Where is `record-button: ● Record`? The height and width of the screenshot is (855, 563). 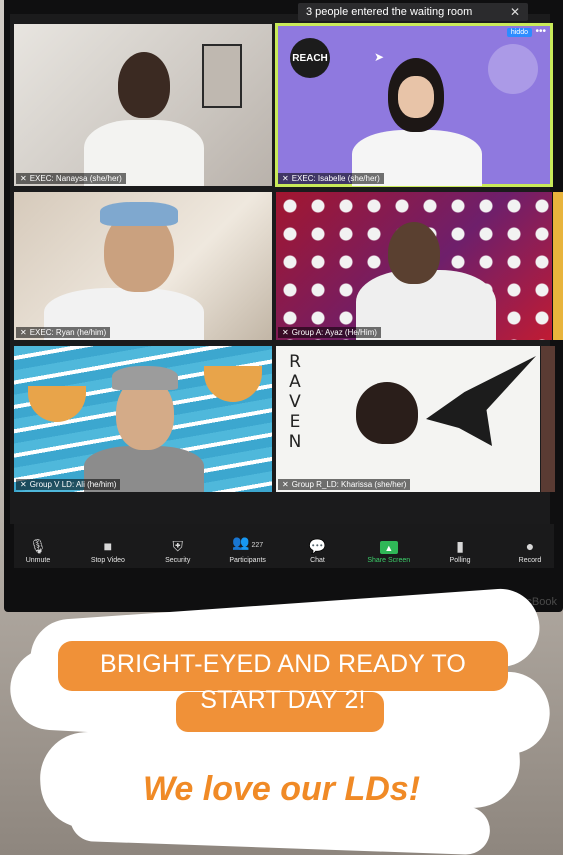 record-button: ● Record is located at coordinates (530, 551).